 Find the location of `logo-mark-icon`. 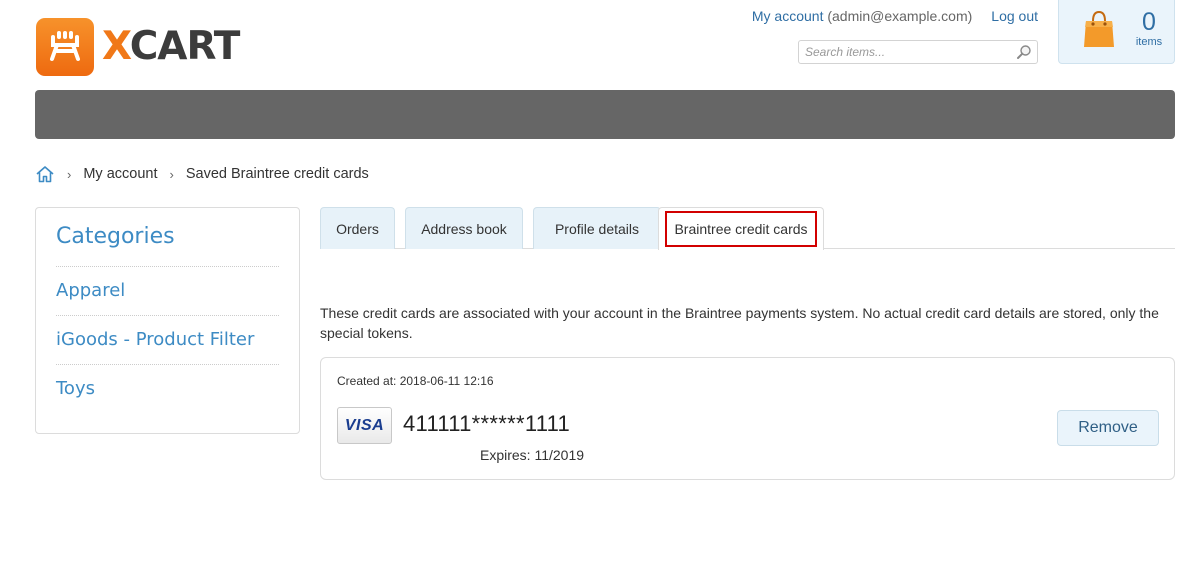

logo-mark-icon is located at coordinates (65, 47).